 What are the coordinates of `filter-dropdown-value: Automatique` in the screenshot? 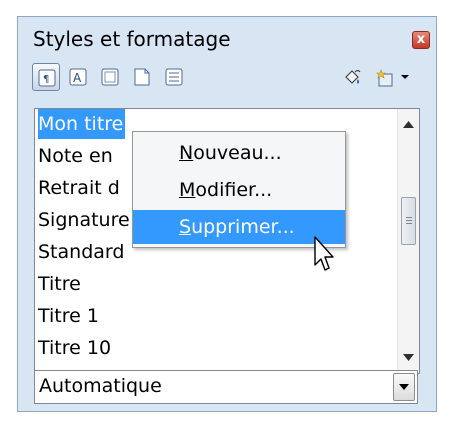 It's located at (100, 386).